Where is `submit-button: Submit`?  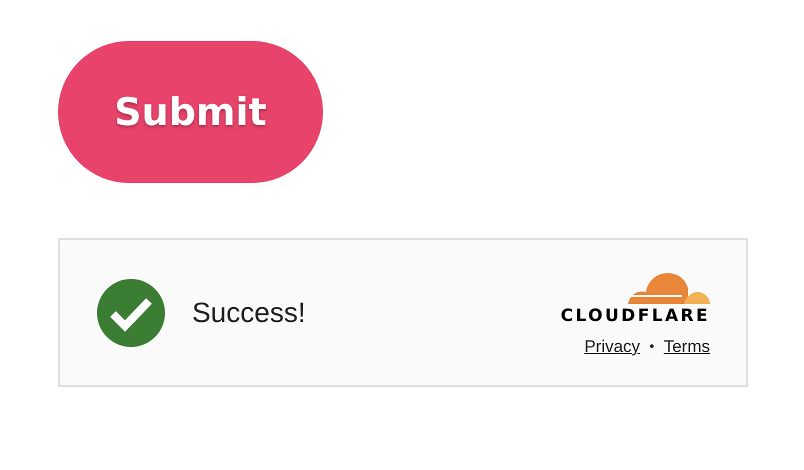
submit-button: Submit is located at coordinates (190, 112).